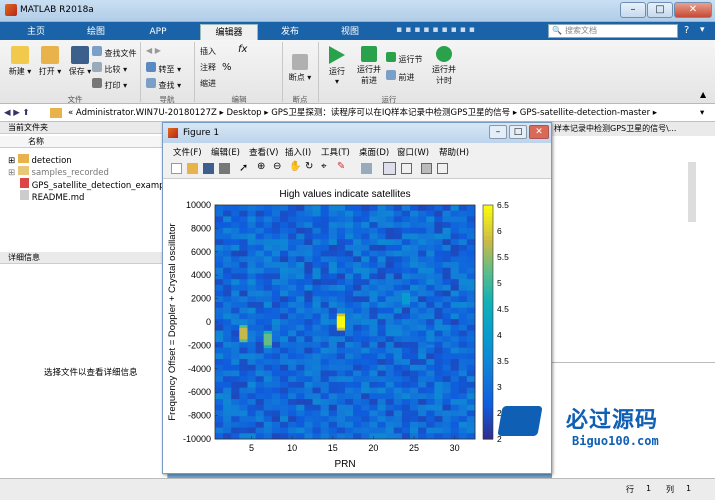  What do you see at coordinates (702, 113) in the screenshot?
I see `address-dropdown-icon: ▾` at bounding box center [702, 113].